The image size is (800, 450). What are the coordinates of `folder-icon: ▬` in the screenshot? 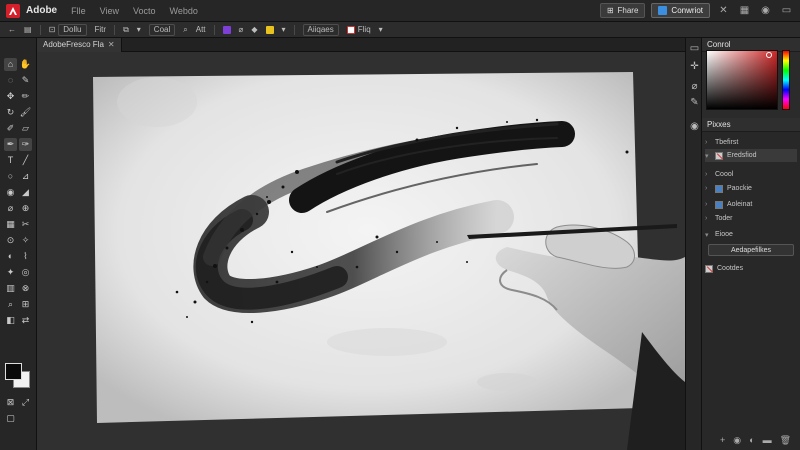 It's located at (767, 440).